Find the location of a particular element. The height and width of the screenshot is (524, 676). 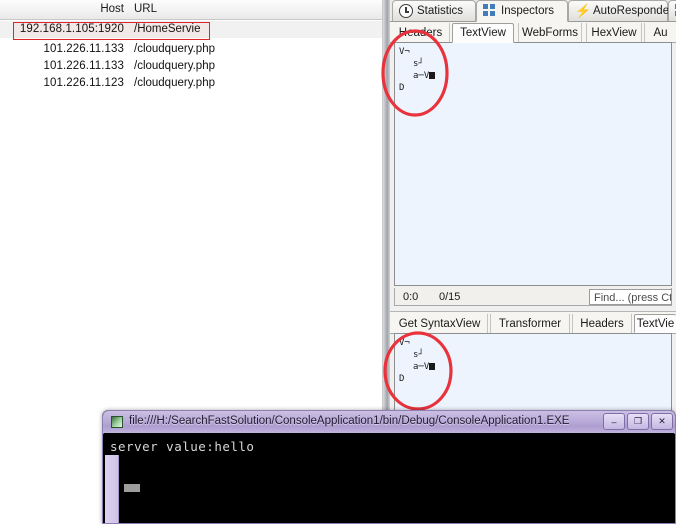

panel-splitter is located at coordinates (386, 206).